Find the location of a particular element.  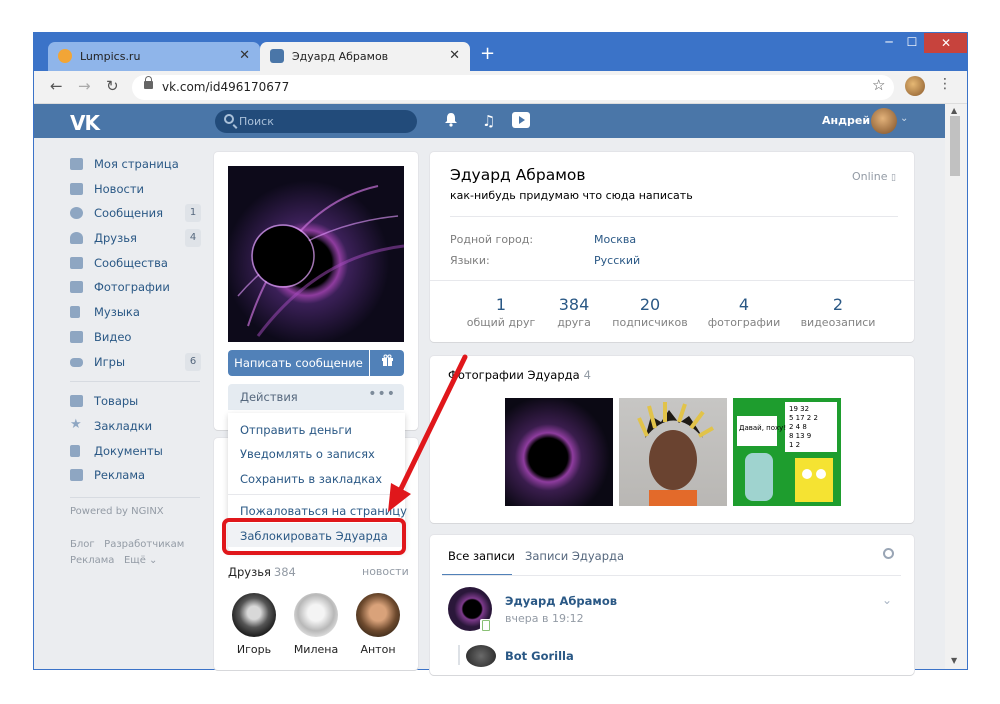

sidebar-item-messages: Сообщения 1 is located at coordinates (137, 214).